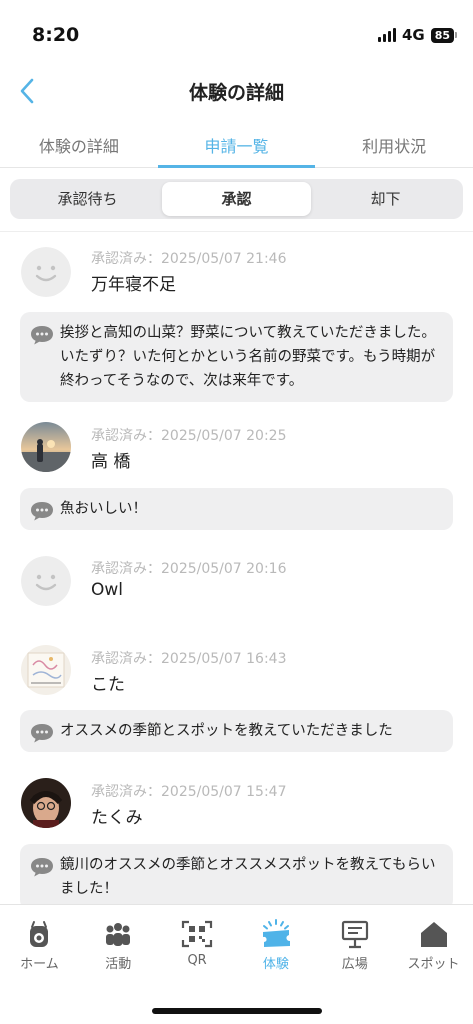 This screenshot has width=473, height=1024. I want to click on nav-activity-label: 活動, so click(118, 964).